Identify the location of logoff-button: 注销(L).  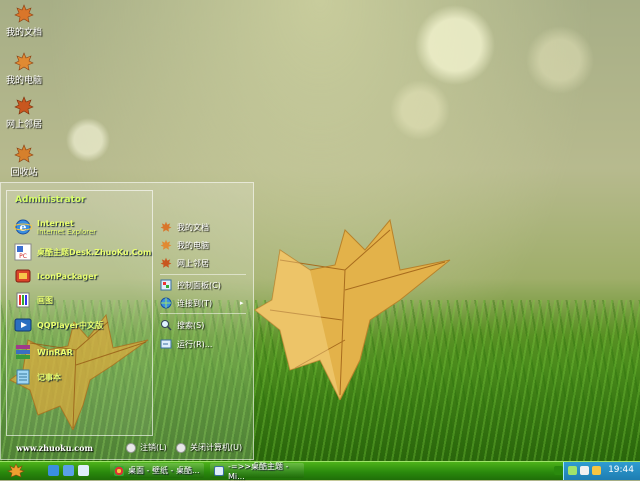
(146, 447).